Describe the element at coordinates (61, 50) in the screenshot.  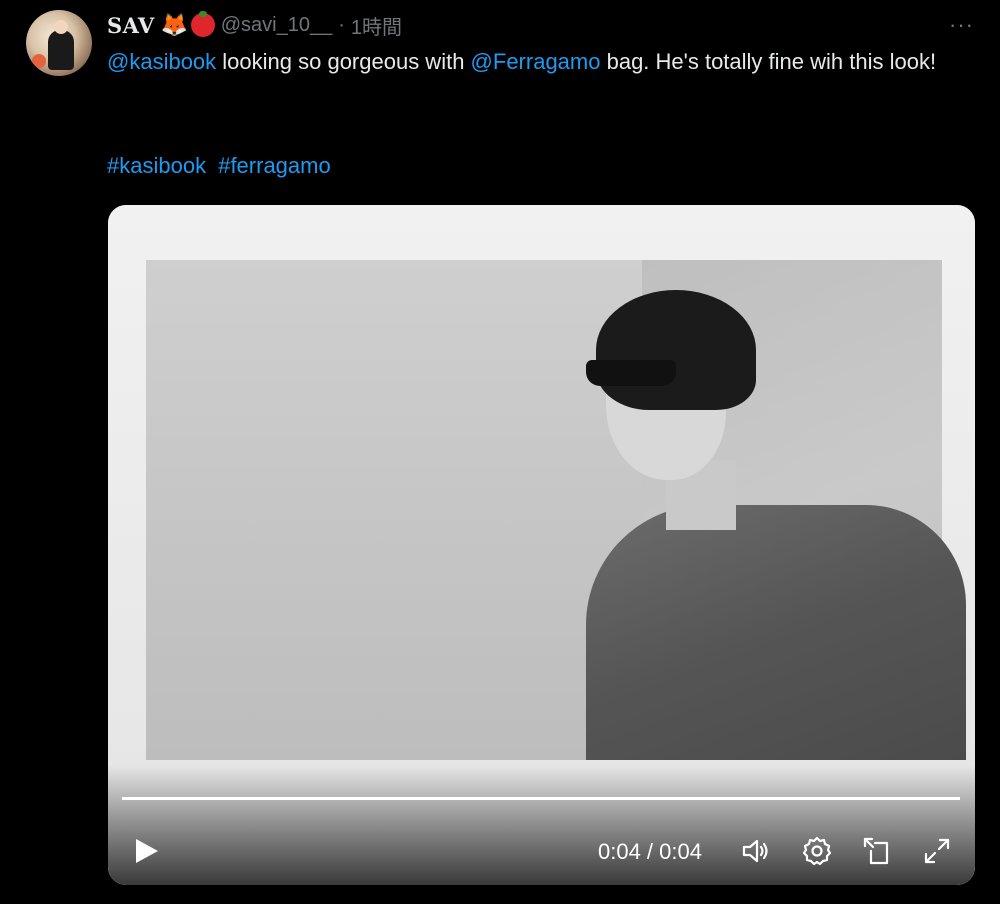
I see `avatar-figure` at that location.